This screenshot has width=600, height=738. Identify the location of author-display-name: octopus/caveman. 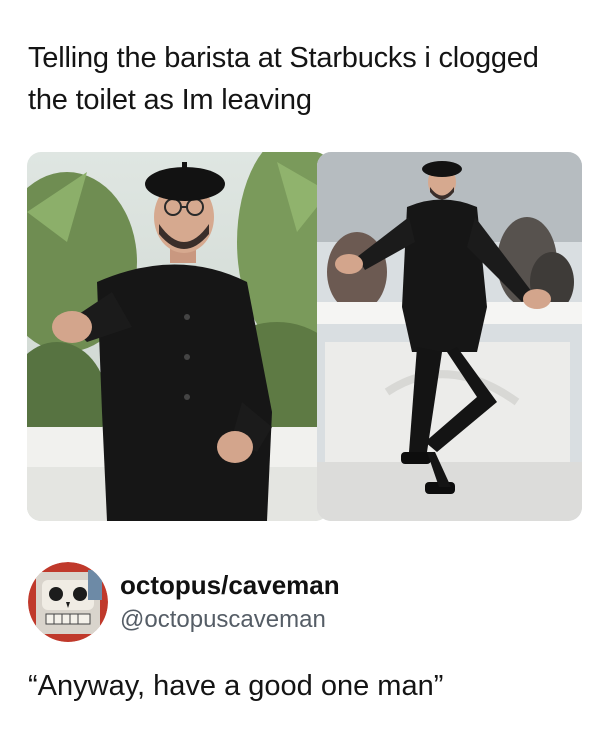
(230, 585).